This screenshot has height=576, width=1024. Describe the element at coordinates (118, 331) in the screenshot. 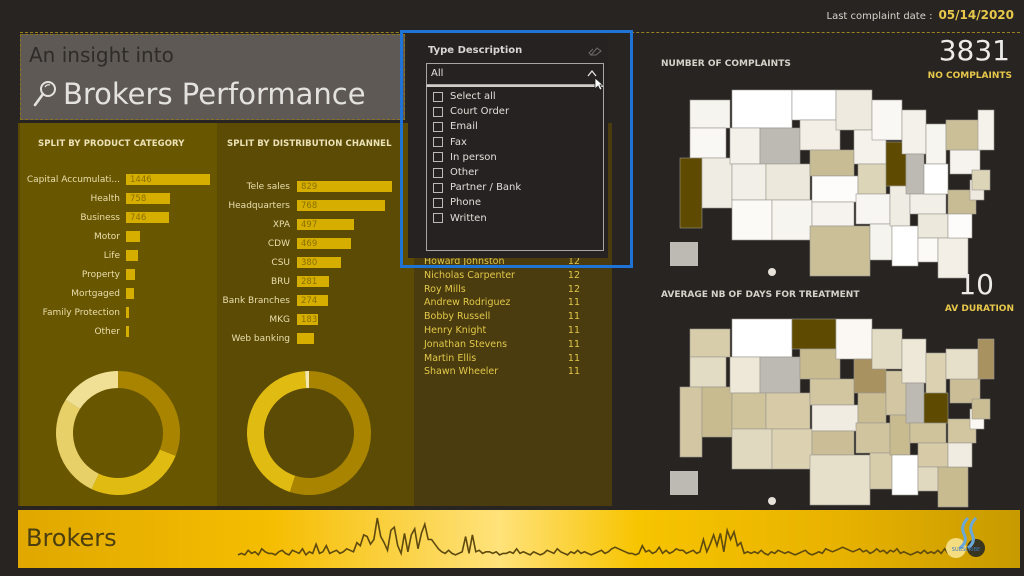

I see `bar-row: Other` at that location.